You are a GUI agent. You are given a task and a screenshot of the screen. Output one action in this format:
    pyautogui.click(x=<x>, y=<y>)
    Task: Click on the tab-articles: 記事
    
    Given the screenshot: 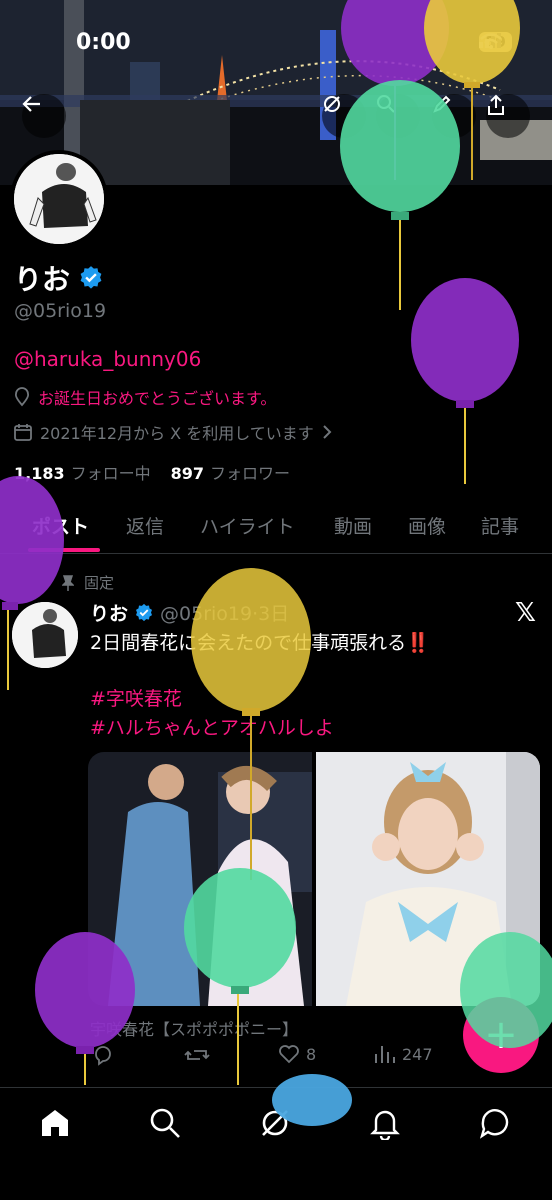 What is the action you would take?
    pyautogui.click(x=500, y=525)
    